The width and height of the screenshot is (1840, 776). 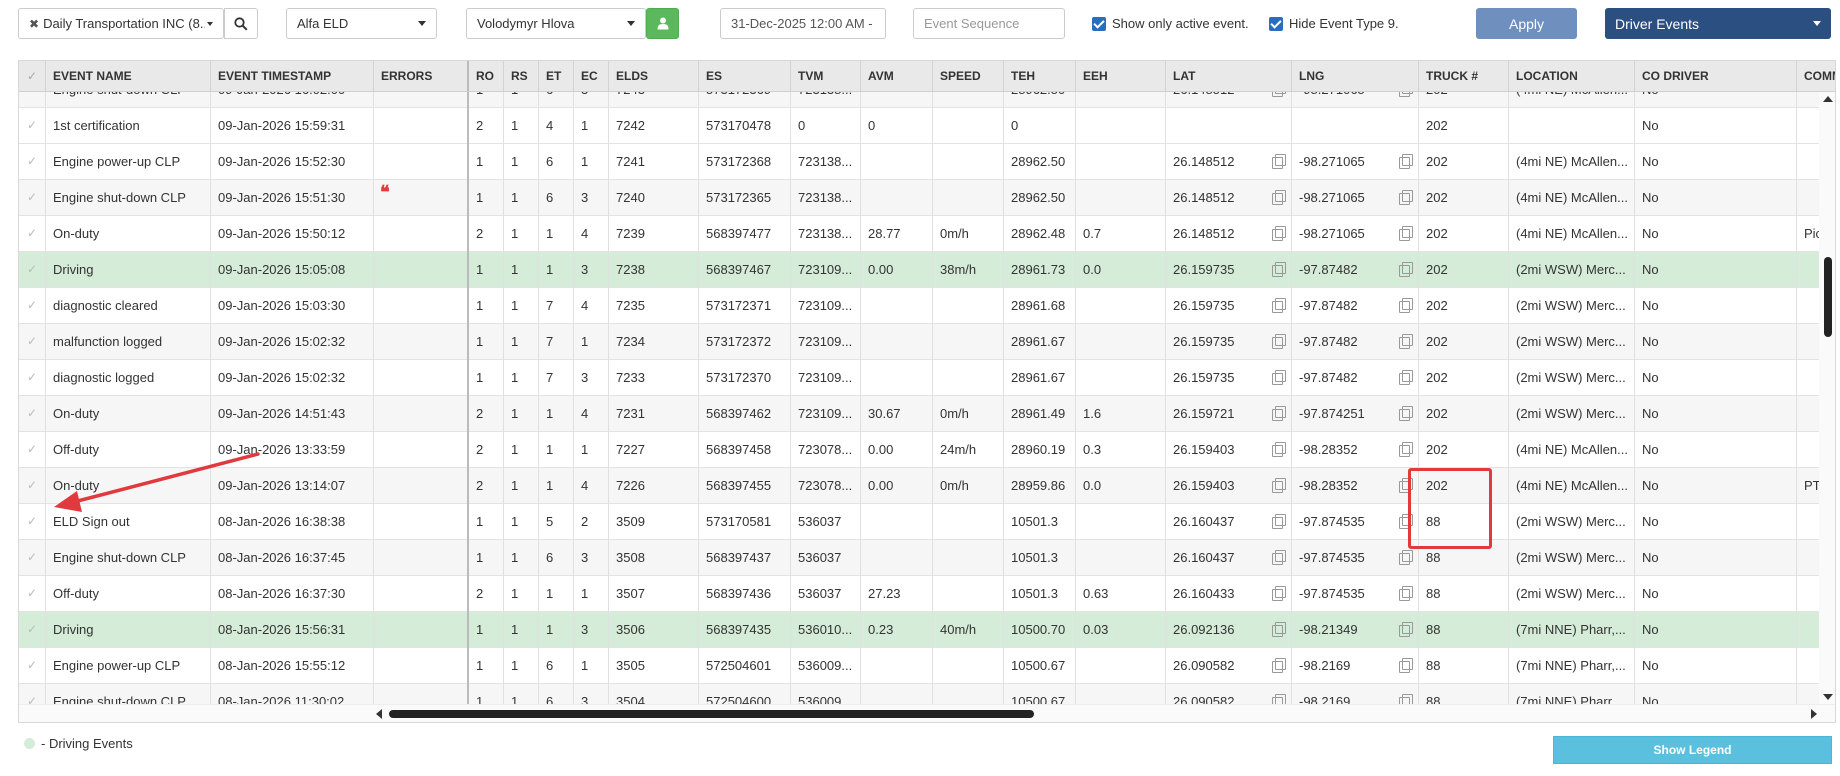 What do you see at coordinates (1099, 23) in the screenshot?
I see `checkbox-checked-icon` at bounding box center [1099, 23].